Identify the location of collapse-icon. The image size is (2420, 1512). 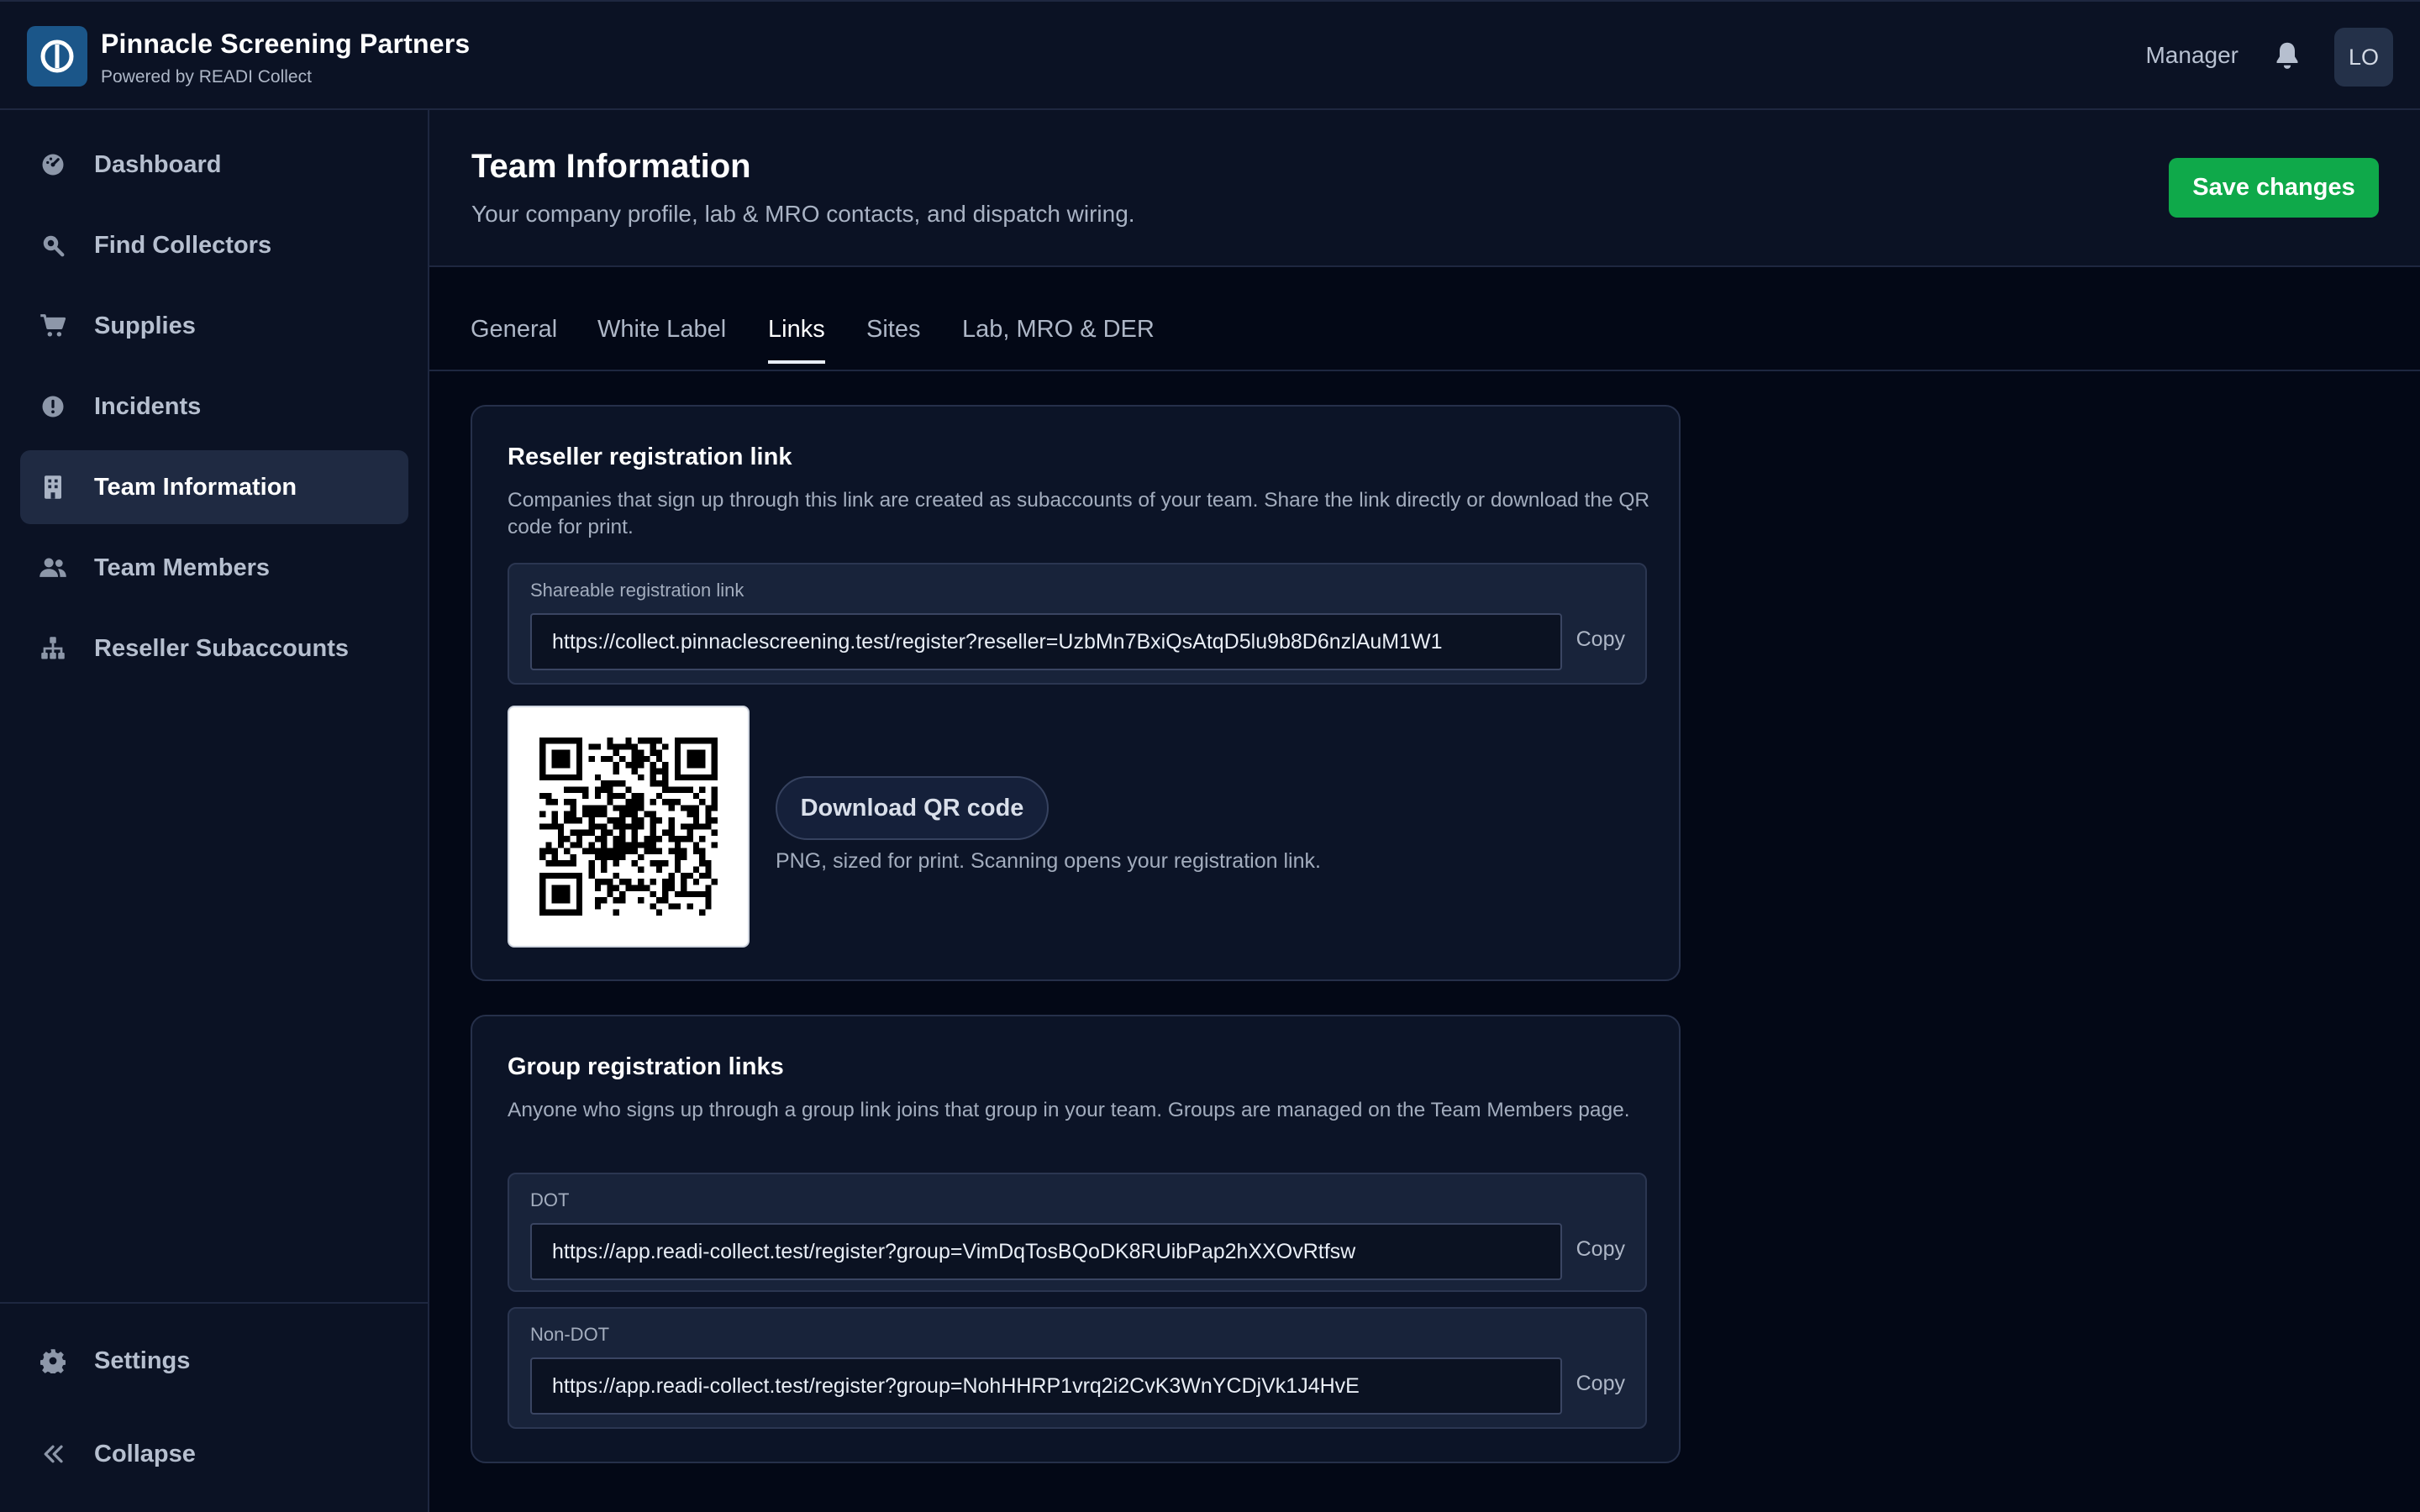
(53, 1454).